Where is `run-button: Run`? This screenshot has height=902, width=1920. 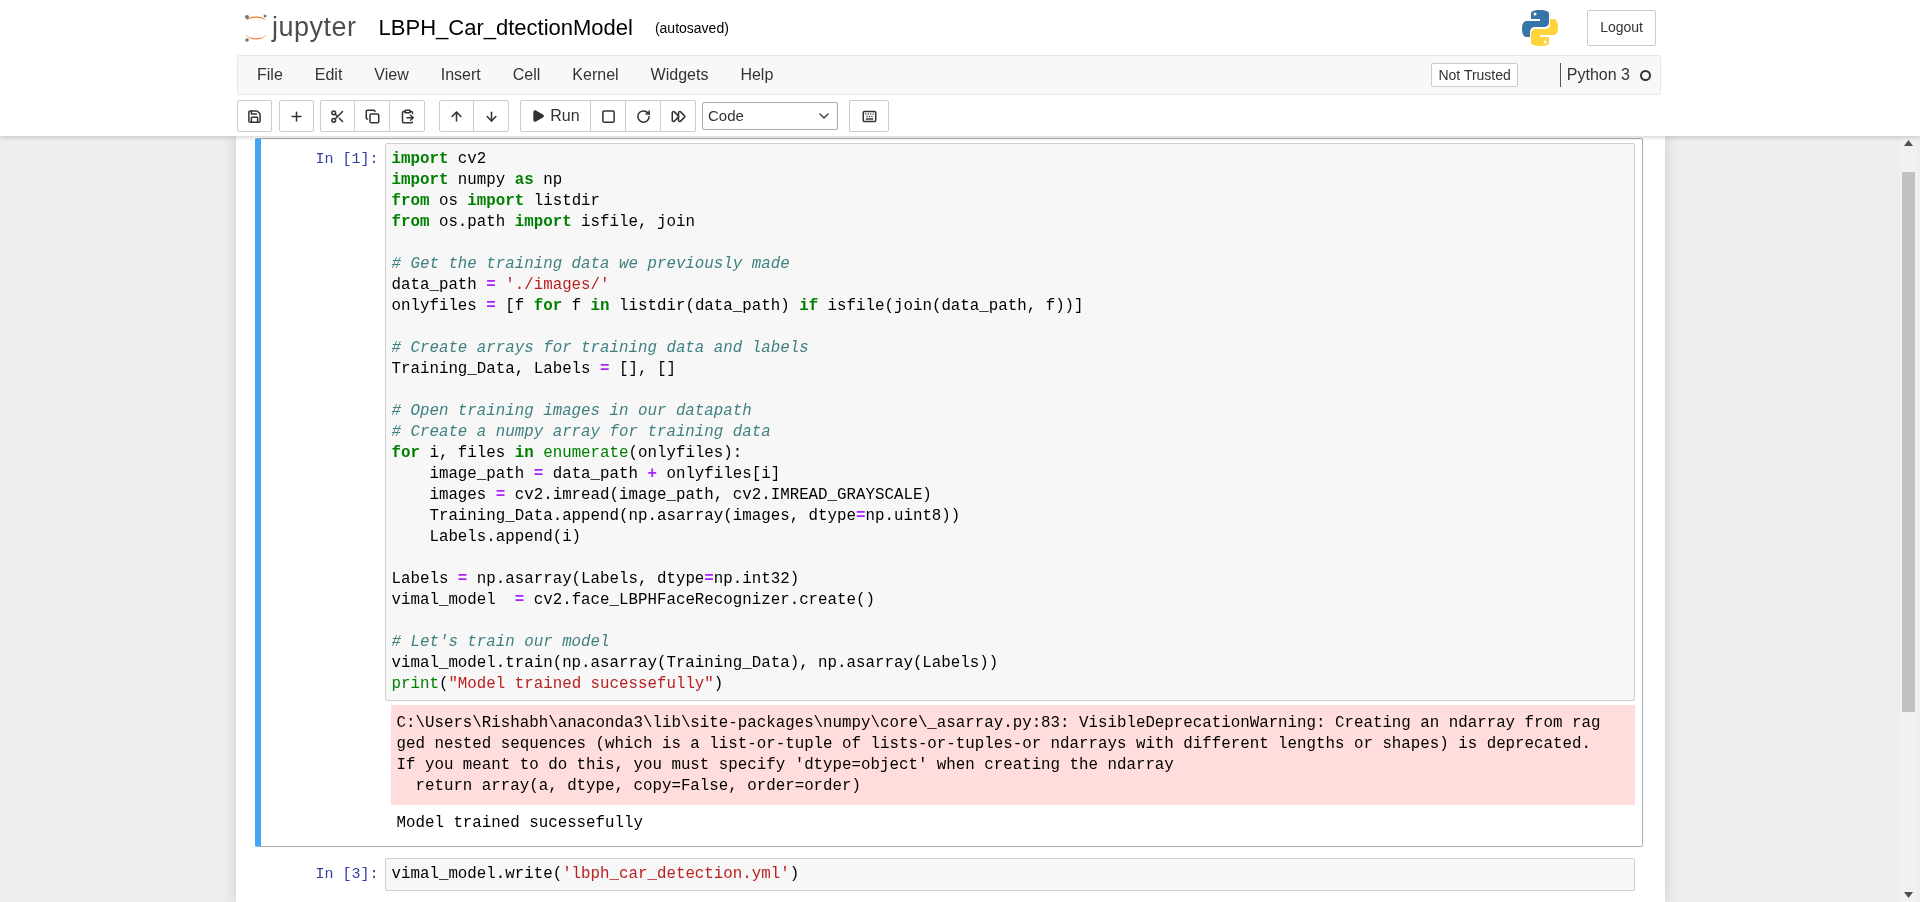
run-button: Run is located at coordinates (555, 116).